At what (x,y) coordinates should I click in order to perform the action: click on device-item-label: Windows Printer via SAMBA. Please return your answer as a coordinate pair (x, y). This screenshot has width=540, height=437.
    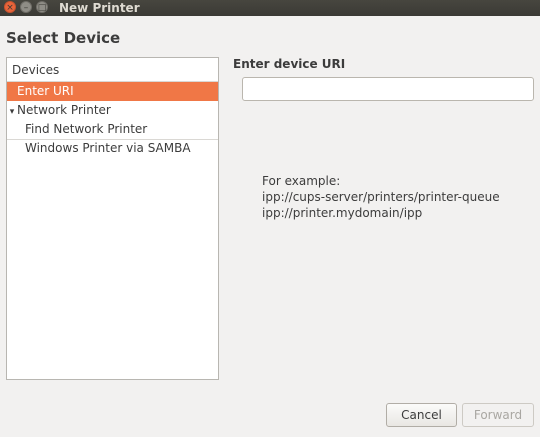
    Looking at the image, I should click on (108, 148).